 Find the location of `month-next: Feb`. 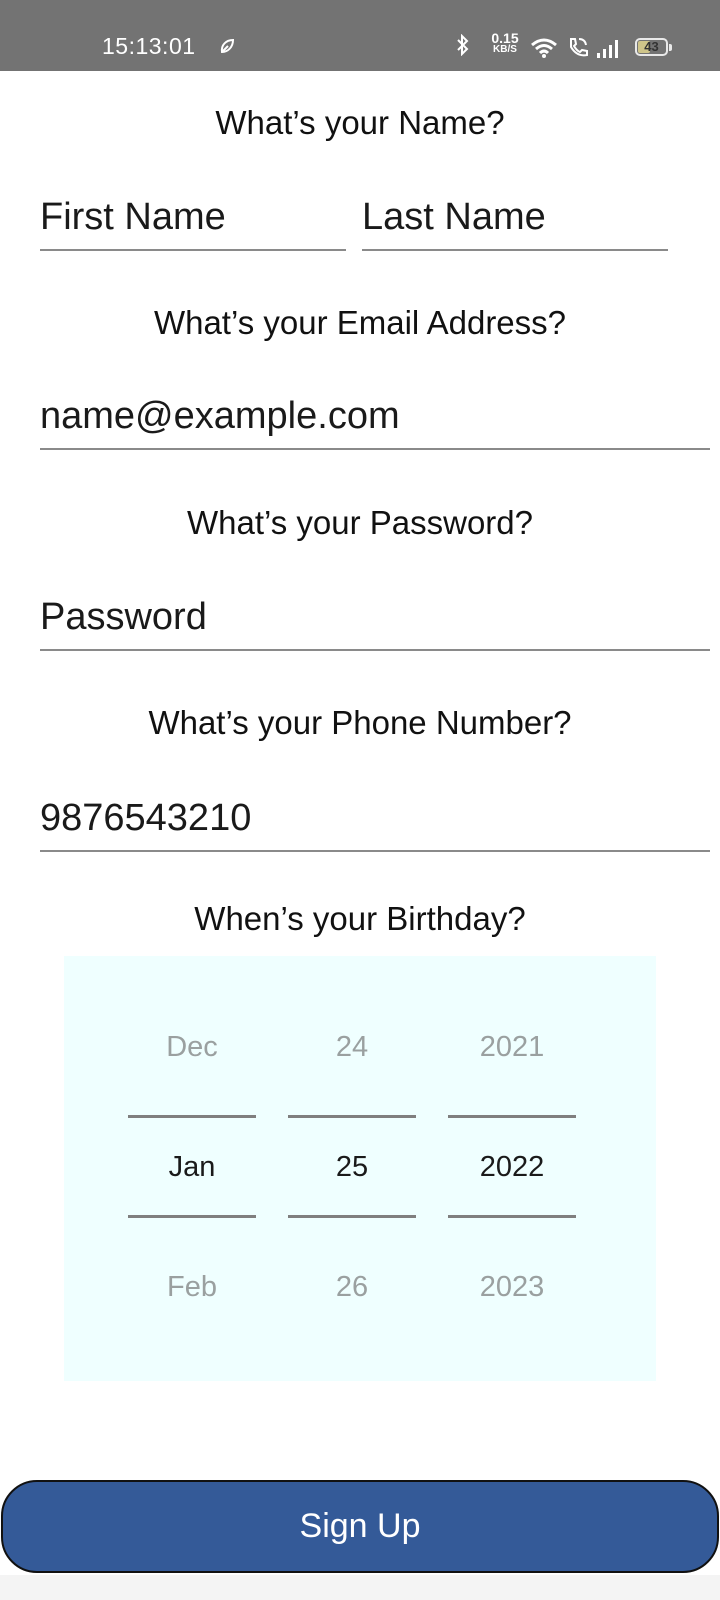

month-next: Feb is located at coordinates (192, 1287).